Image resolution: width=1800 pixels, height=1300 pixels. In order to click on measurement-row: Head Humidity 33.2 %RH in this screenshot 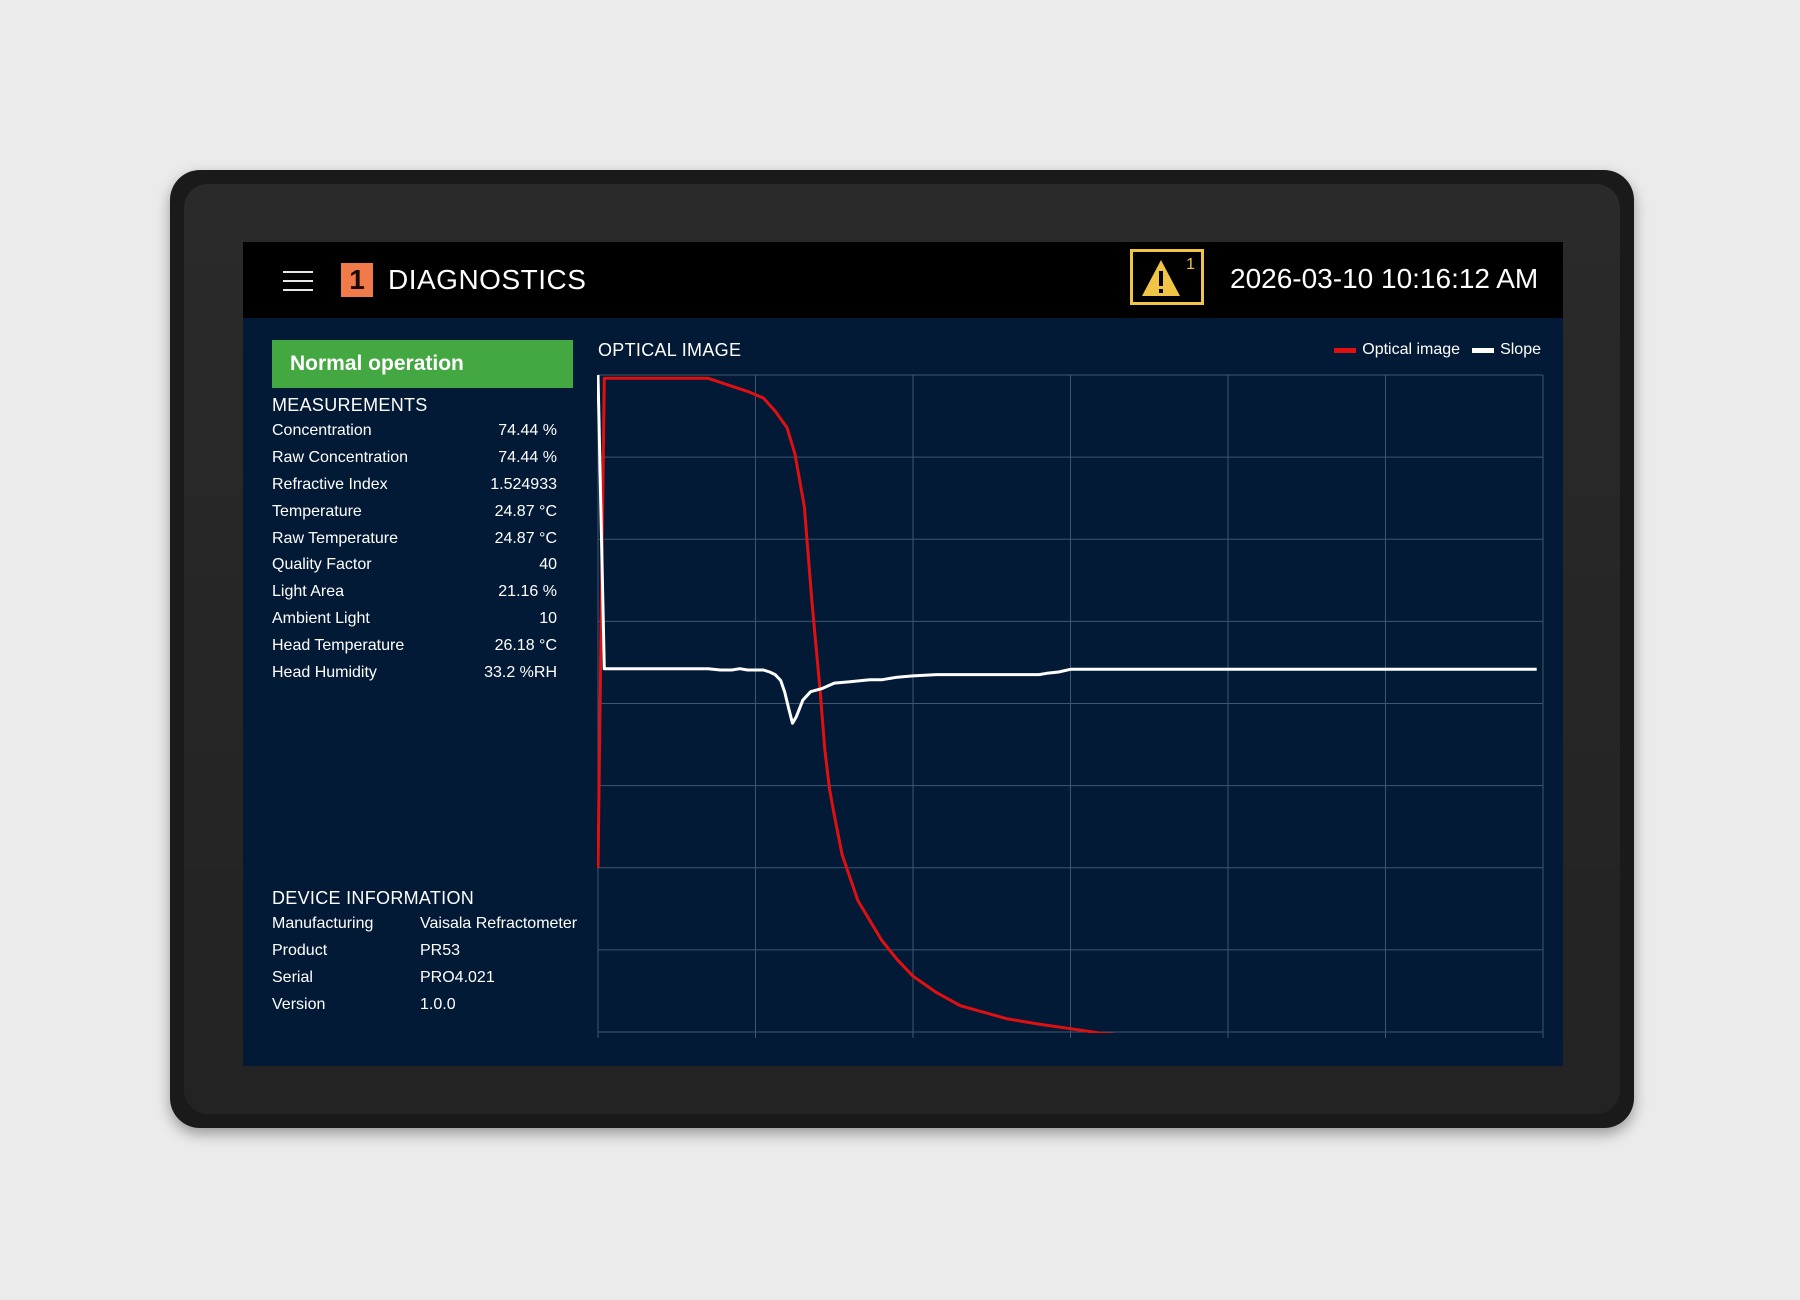, I will do `click(414, 672)`.